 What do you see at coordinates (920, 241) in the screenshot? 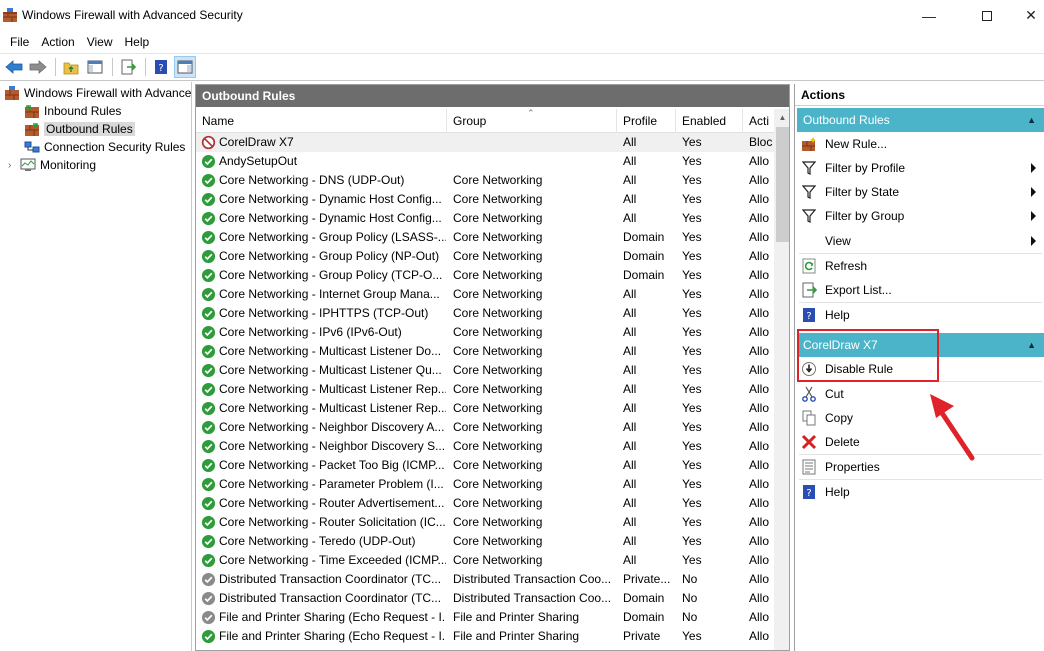
I see `action-view: View` at bounding box center [920, 241].